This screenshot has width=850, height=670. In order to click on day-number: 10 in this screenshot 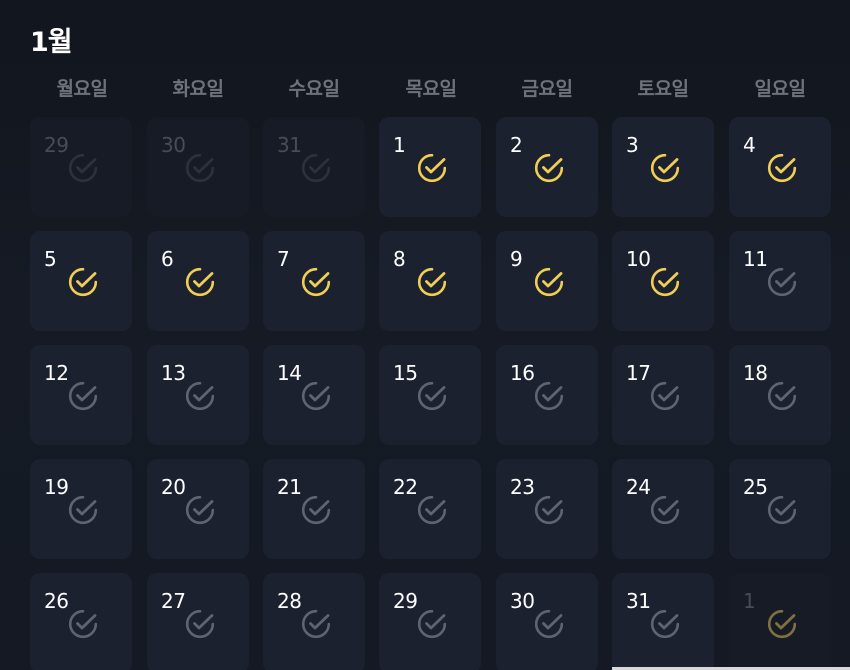, I will do `click(638, 259)`.